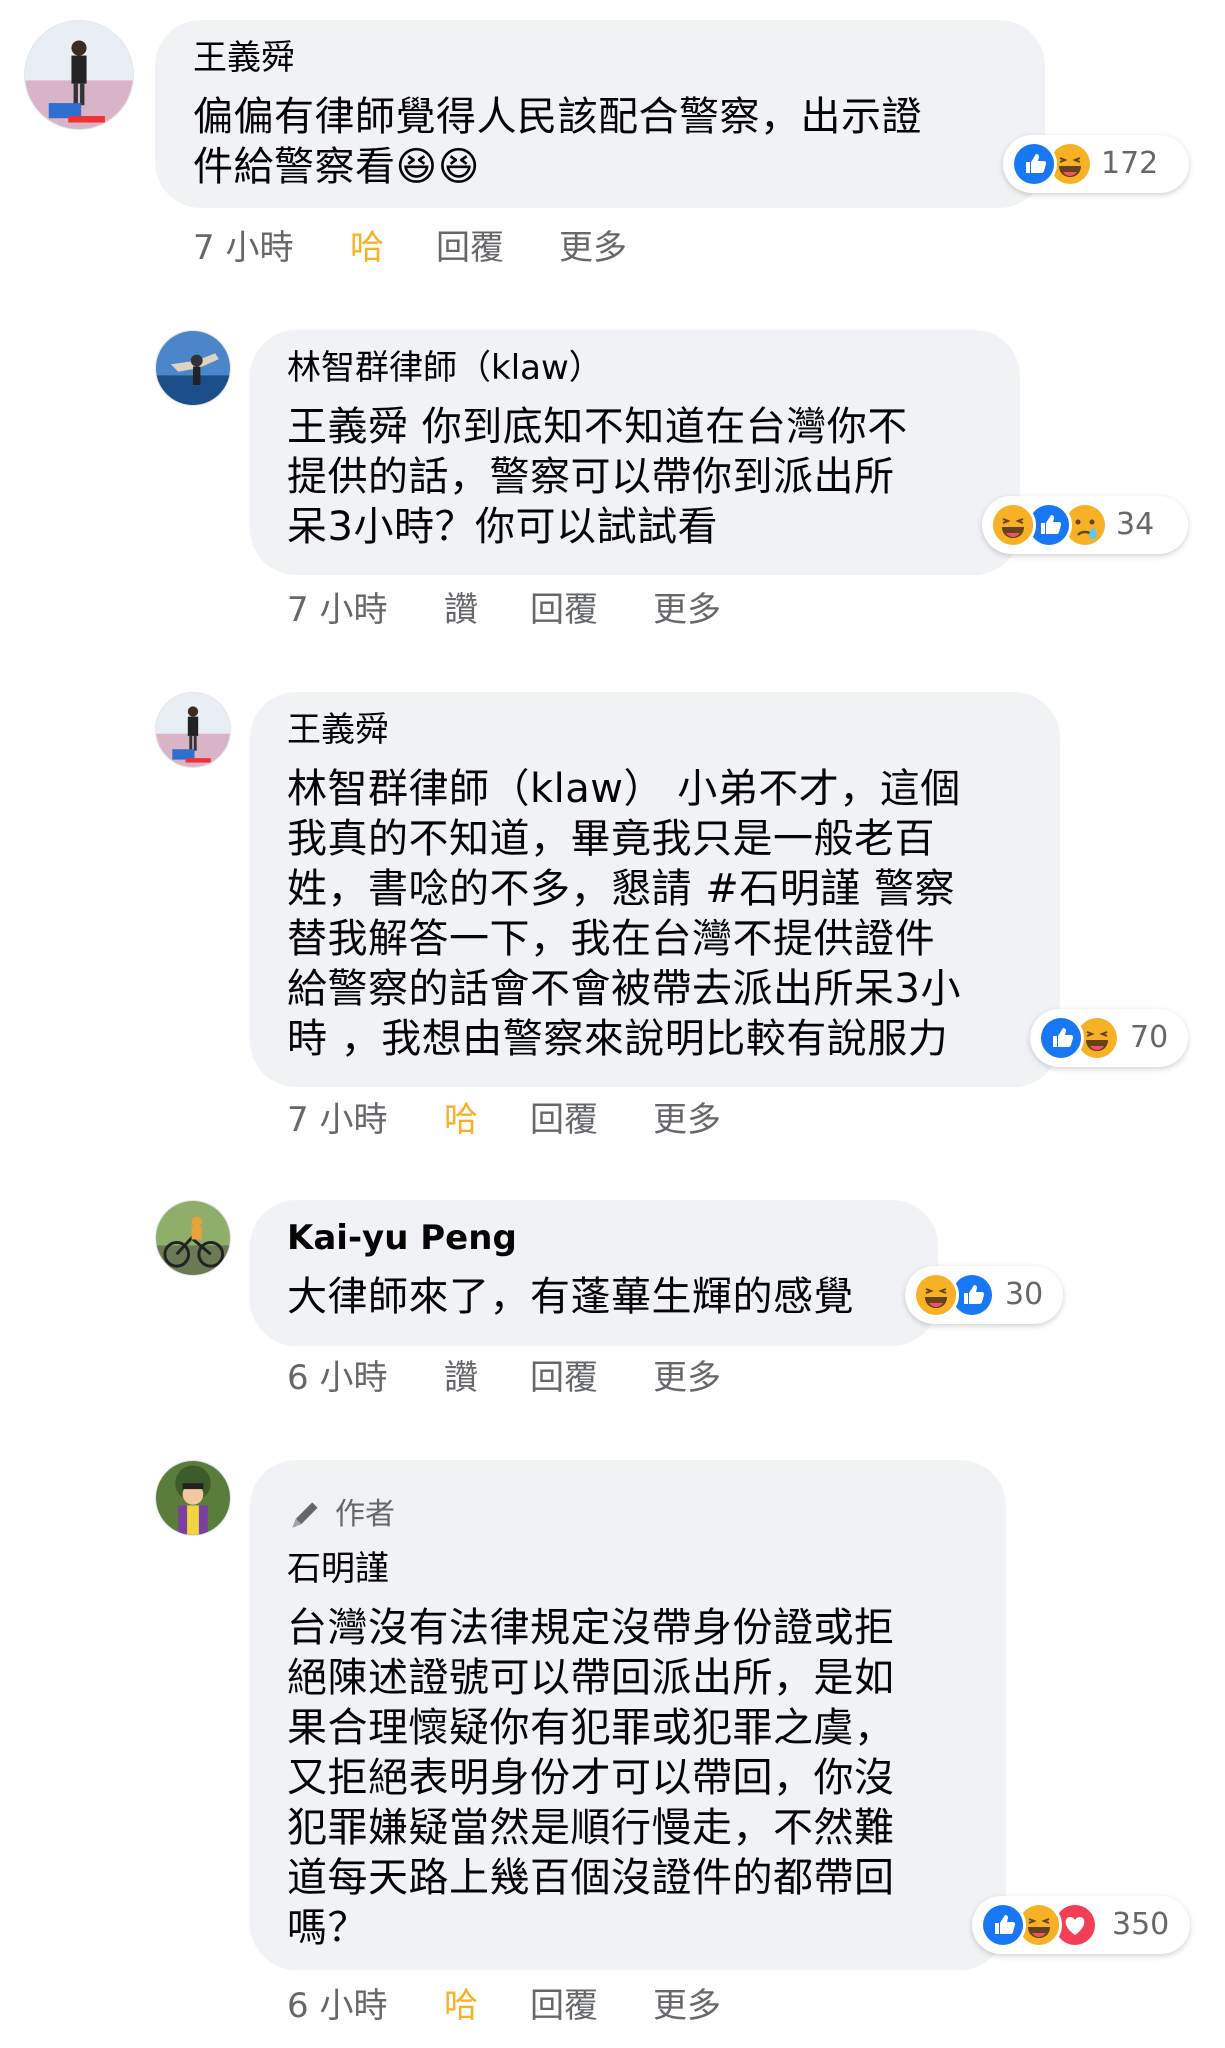 Image resolution: width=1225 pixels, height=2048 pixels. I want to click on pen-icon, so click(305, 1515).